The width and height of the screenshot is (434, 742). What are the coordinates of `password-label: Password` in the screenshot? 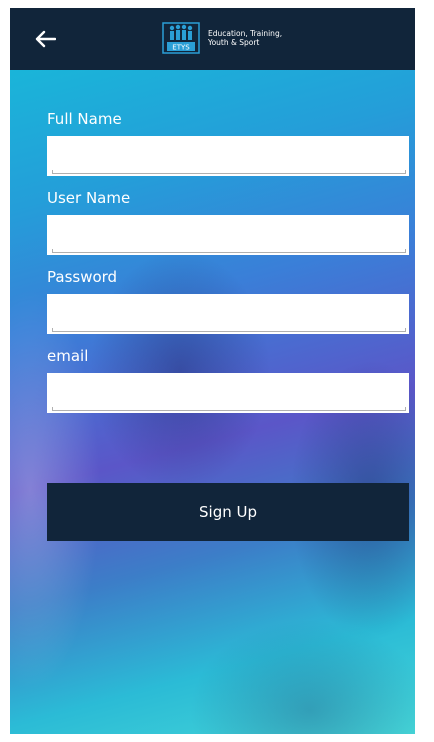 It's located at (82, 277).